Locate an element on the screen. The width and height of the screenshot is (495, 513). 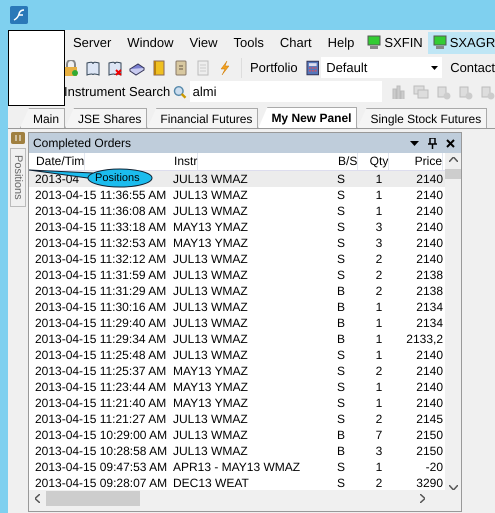
menu-item: Tools is located at coordinates (249, 43).